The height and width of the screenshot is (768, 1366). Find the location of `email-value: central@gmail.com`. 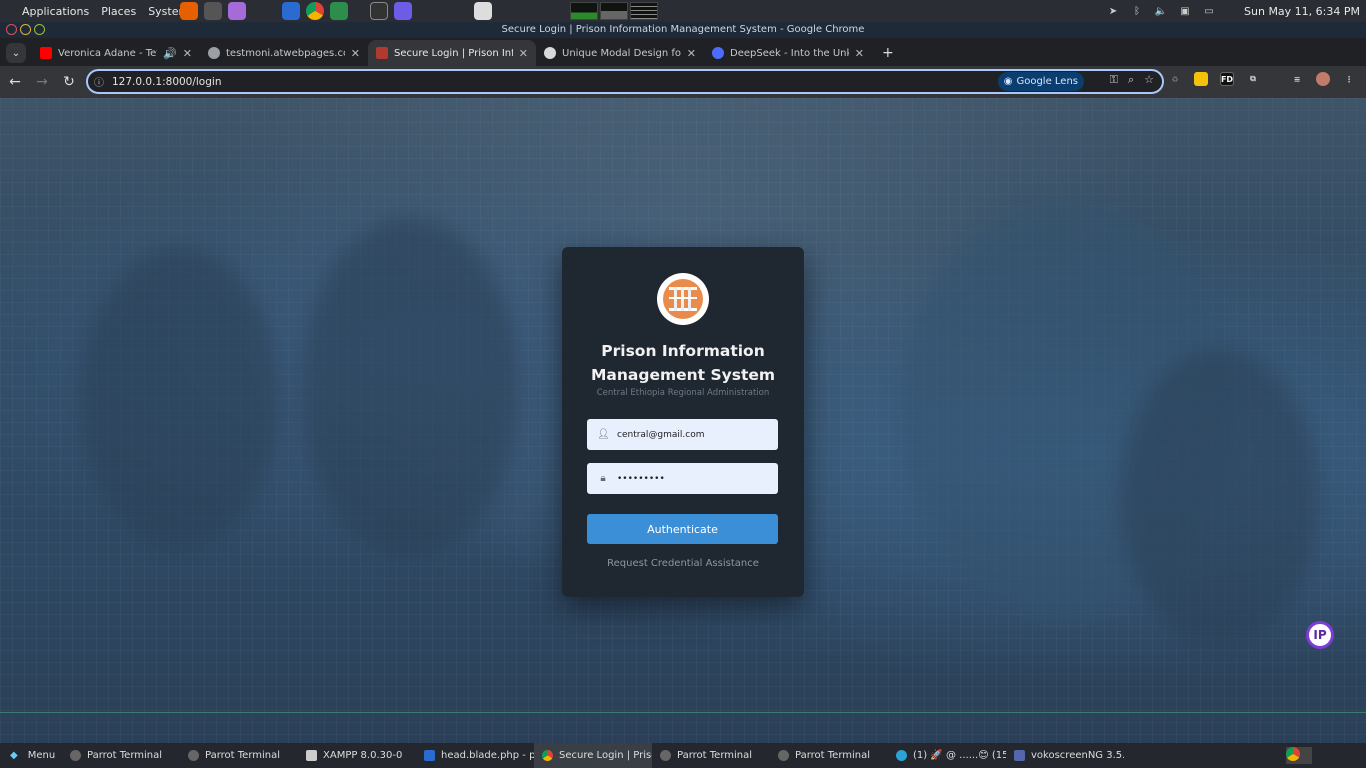

email-value: central@gmail.com is located at coordinates (661, 435).